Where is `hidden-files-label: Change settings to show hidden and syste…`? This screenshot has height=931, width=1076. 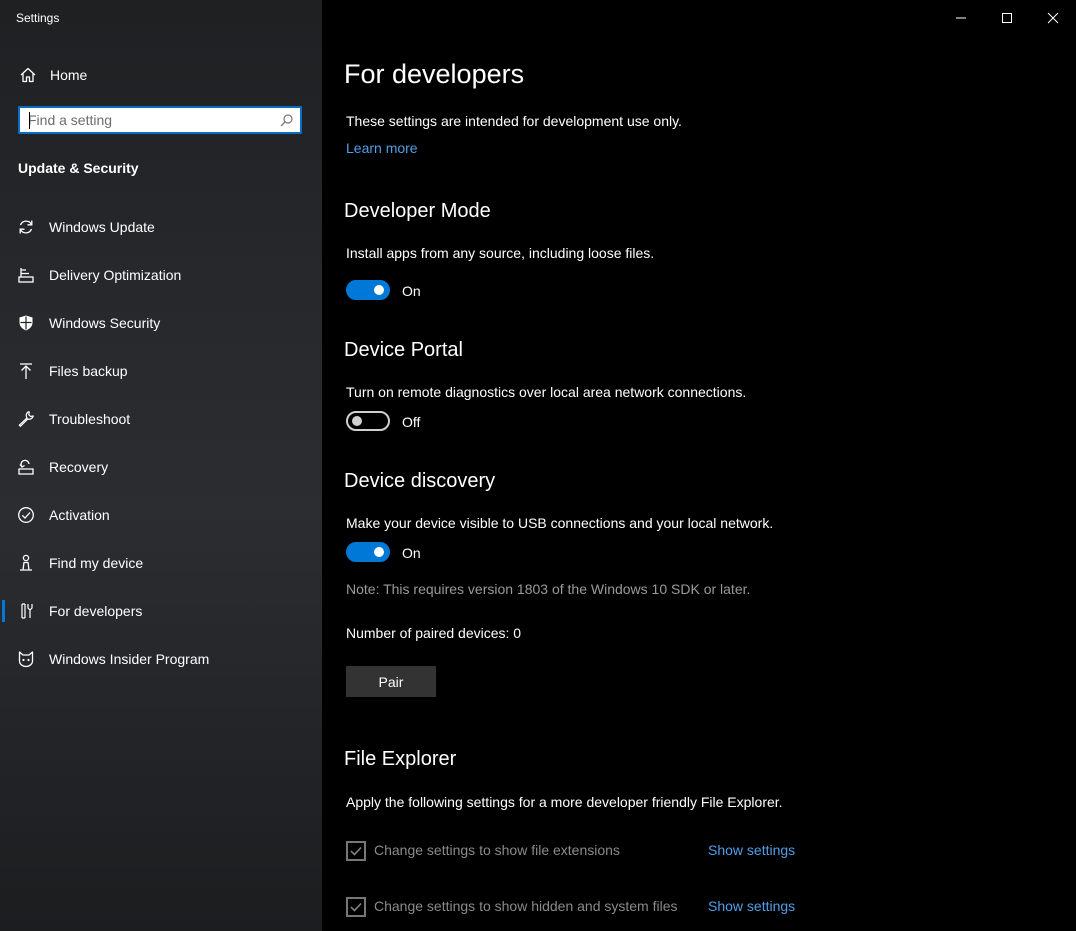
hidden-files-label: Change settings to show hidden and syste… is located at coordinates (526, 906).